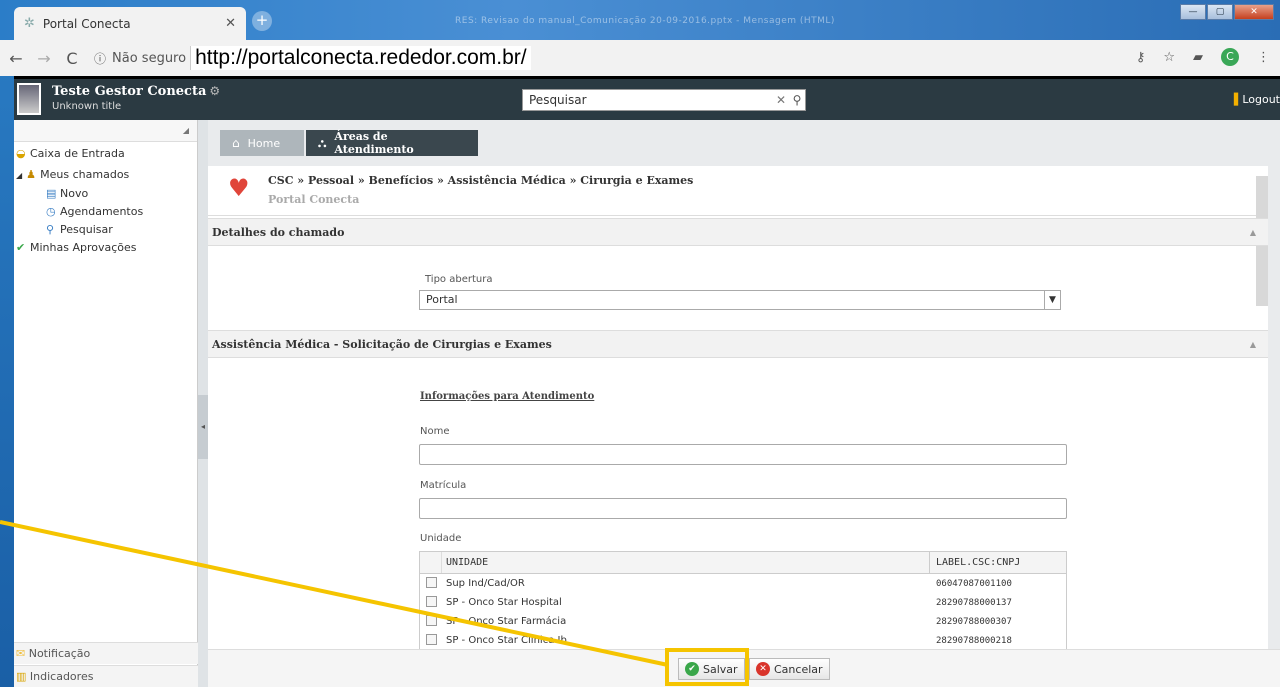 The width and height of the screenshot is (1280, 687). I want to click on sidebar-item-label: Minhas Aprovações, so click(83, 247).